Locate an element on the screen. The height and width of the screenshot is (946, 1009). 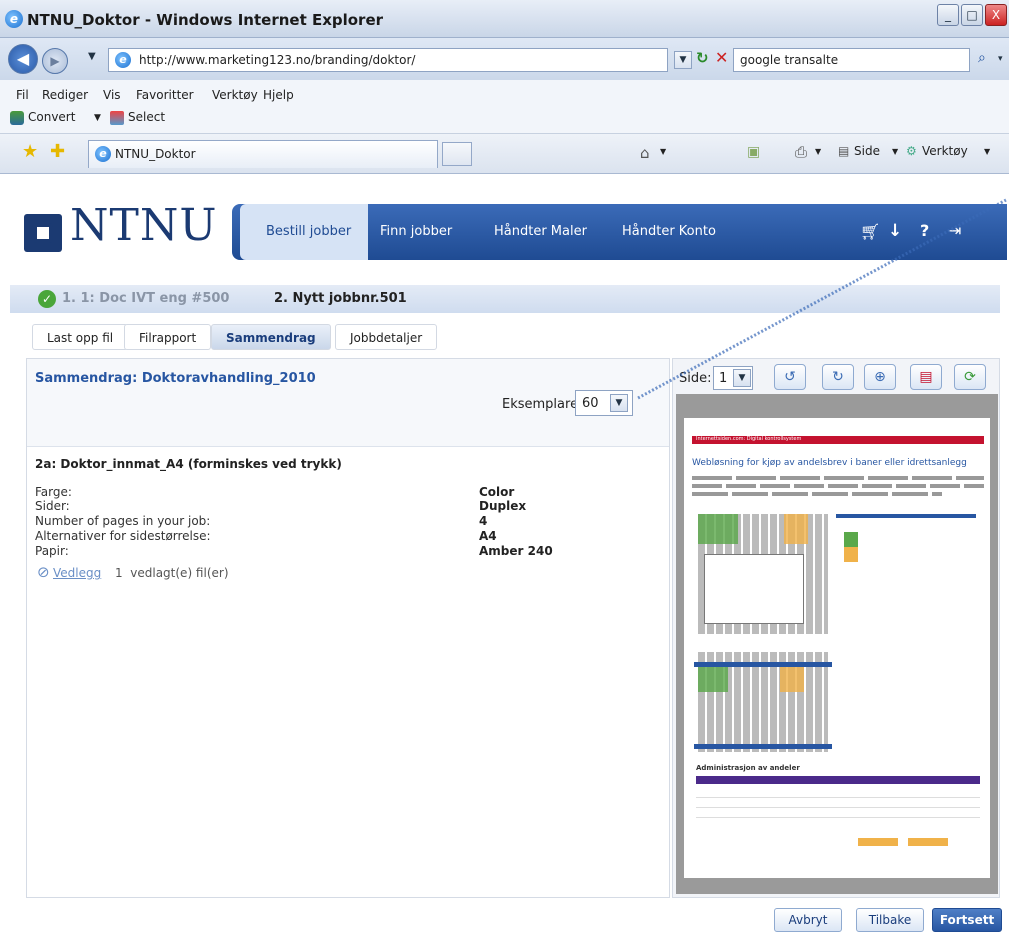
page-menu-icon: ▤ is located at coordinates (844, 151).